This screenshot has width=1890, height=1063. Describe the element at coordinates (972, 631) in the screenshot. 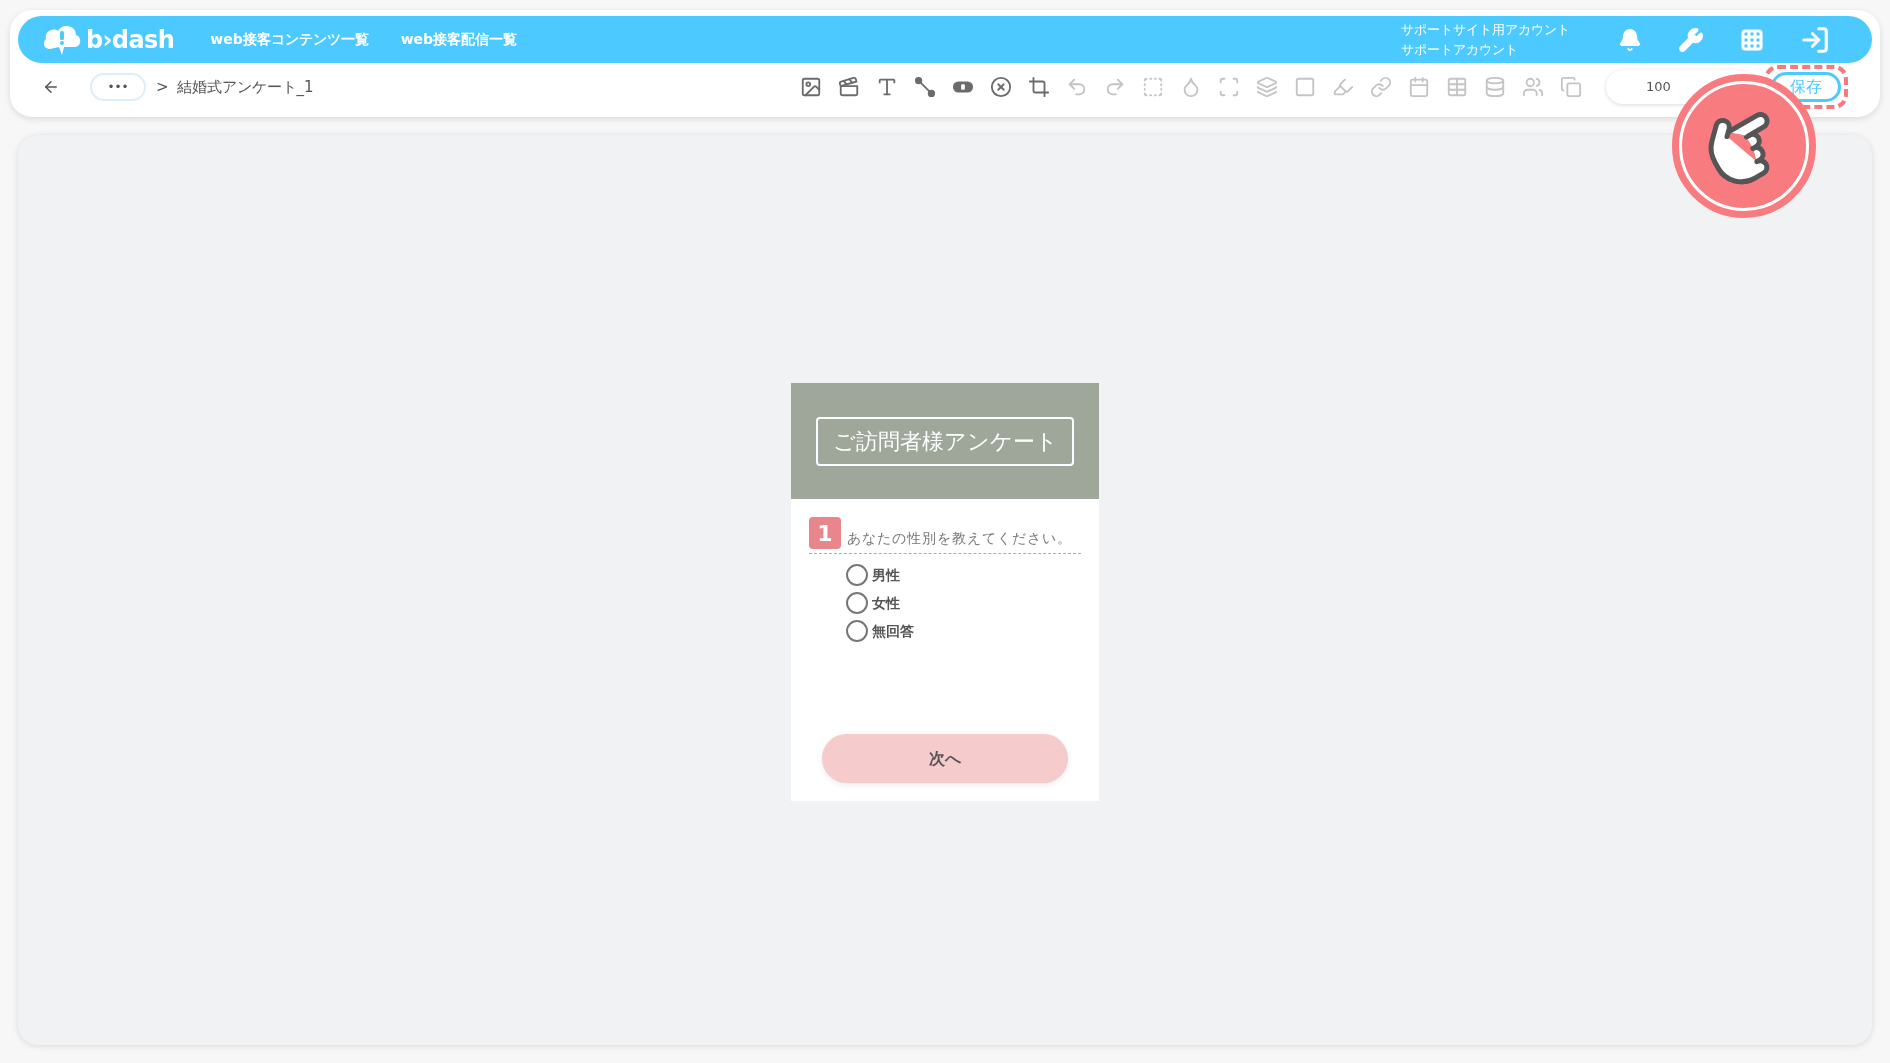

I see `radio-option: 無回答` at that location.